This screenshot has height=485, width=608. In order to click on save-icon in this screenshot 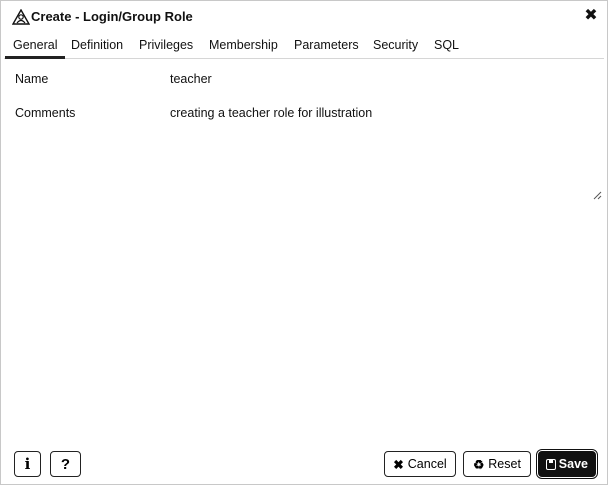, I will do `click(551, 464)`.